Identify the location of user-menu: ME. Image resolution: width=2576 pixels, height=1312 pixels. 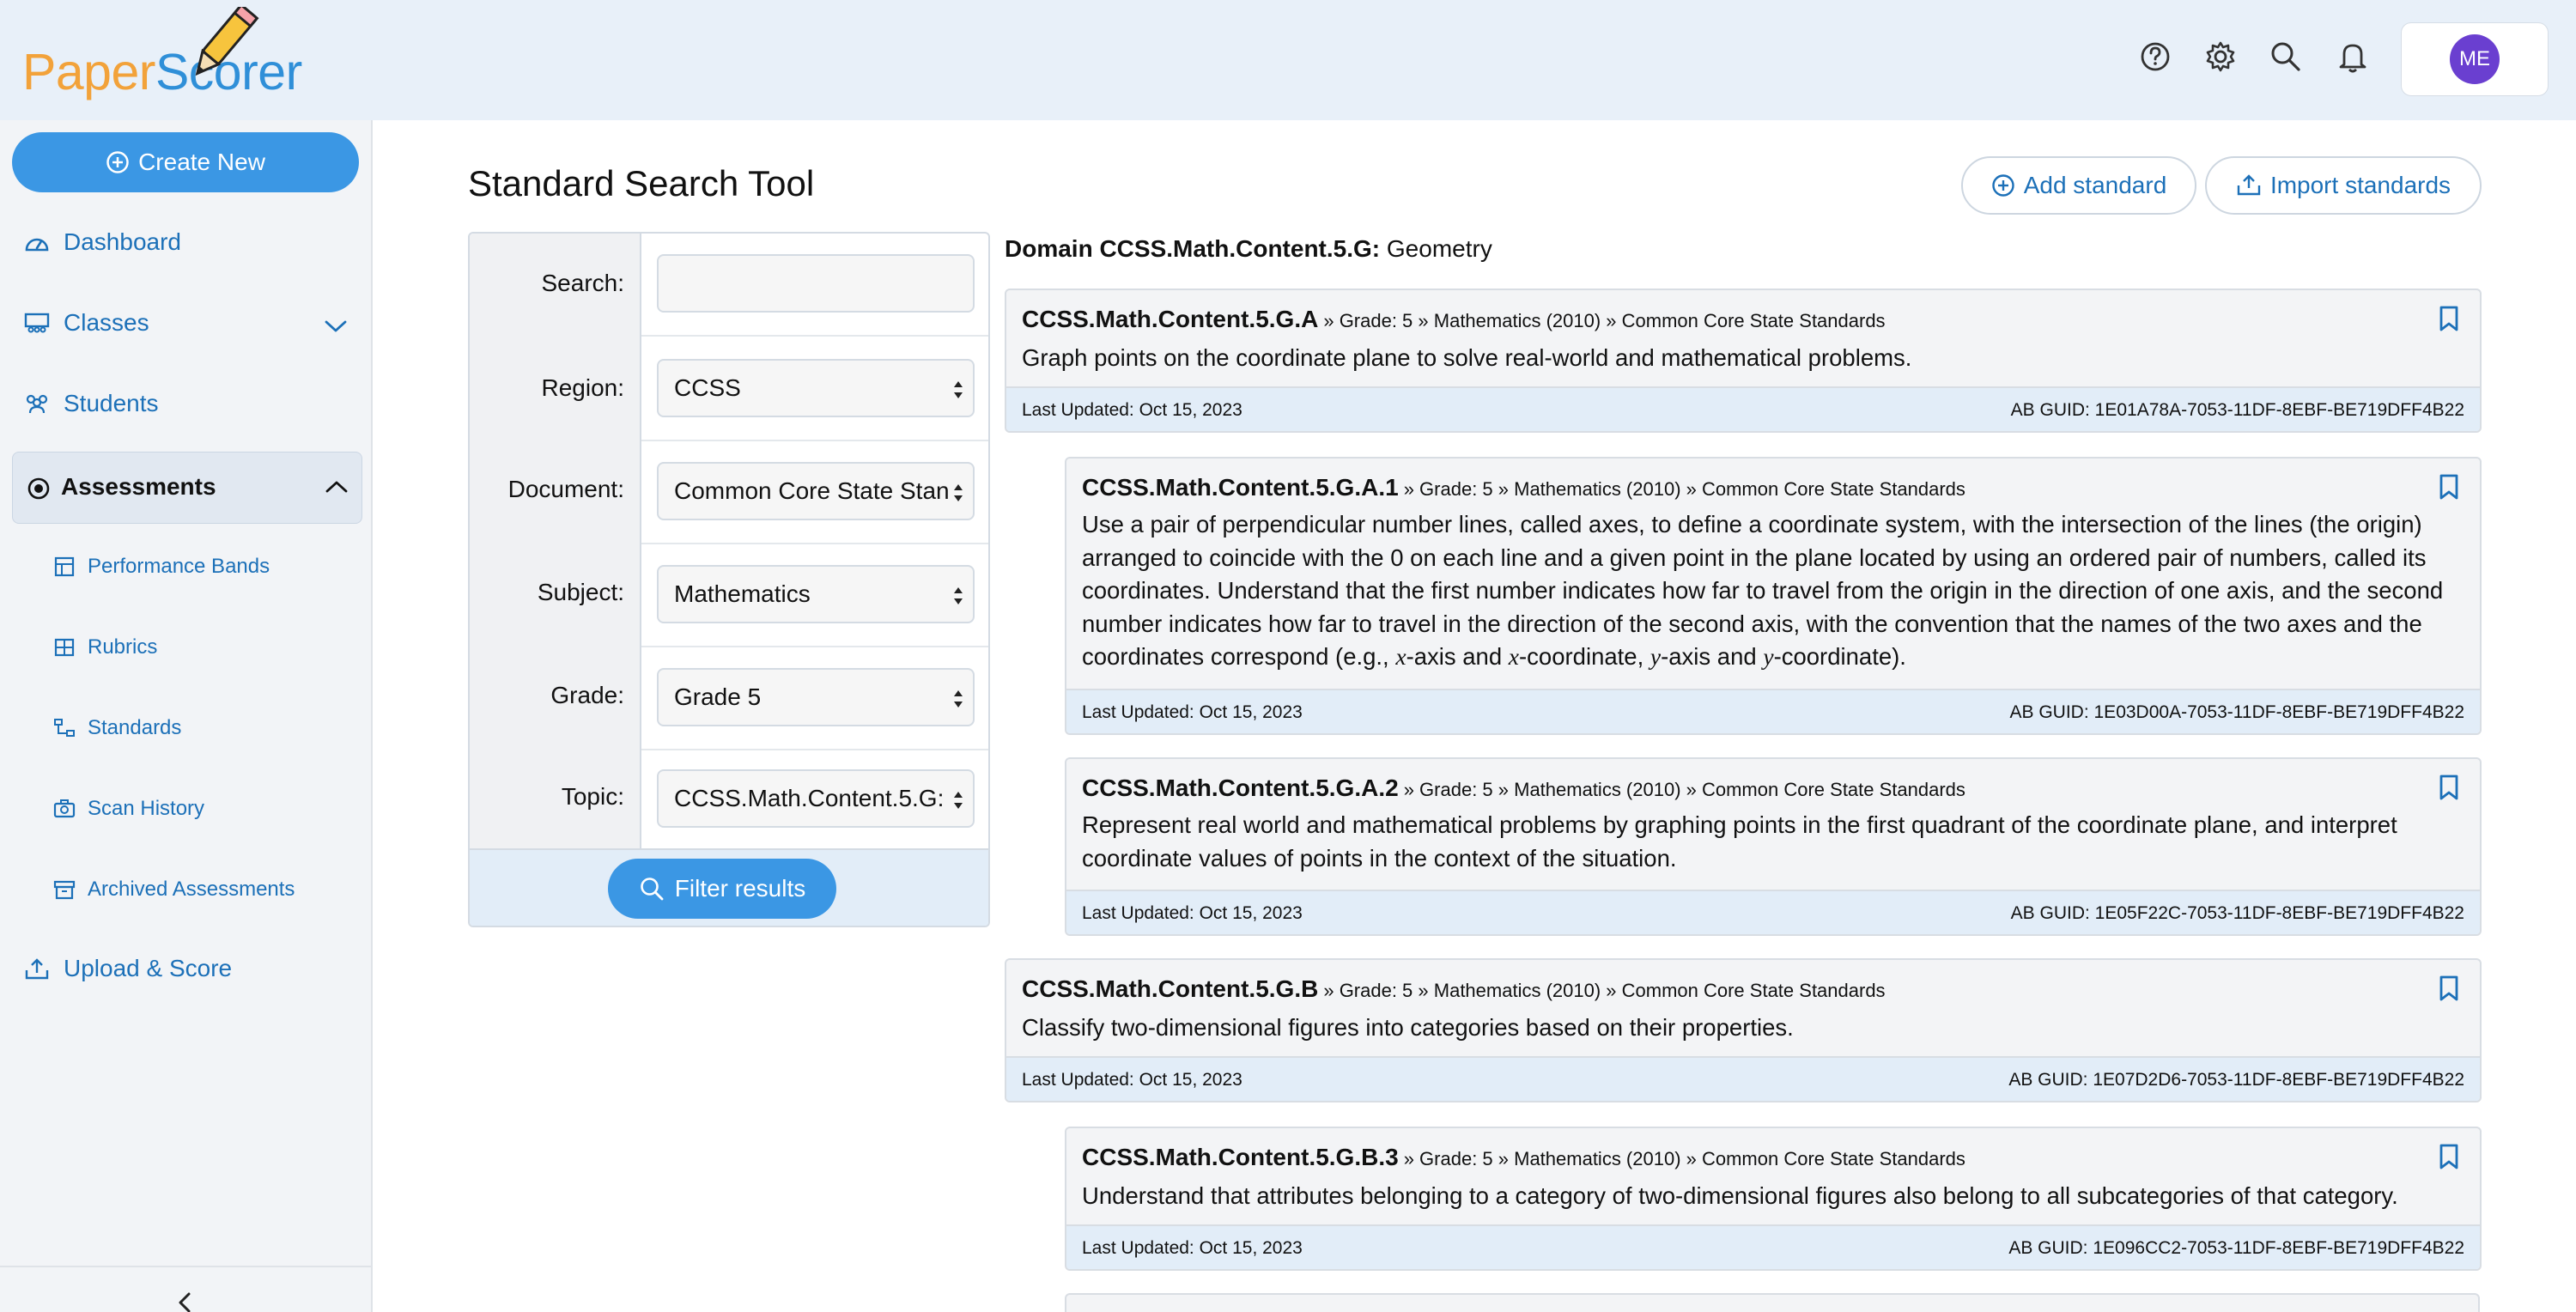
(2475, 59).